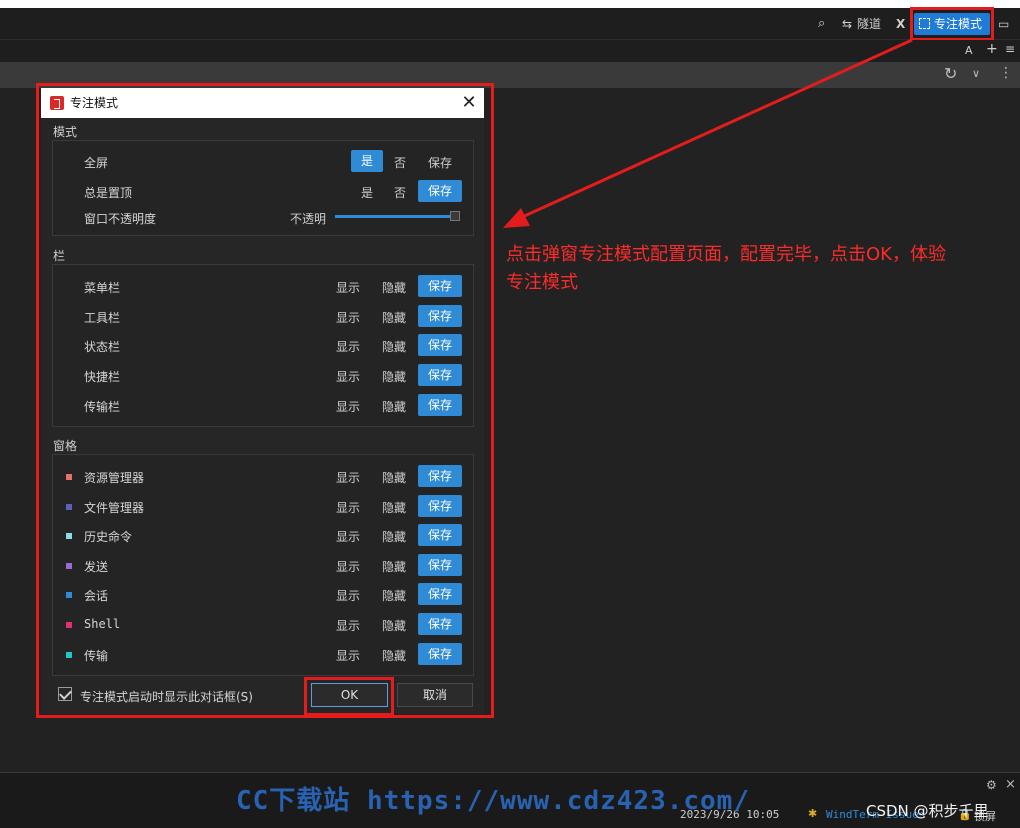 This screenshot has height=828, width=1020. Describe the element at coordinates (493, 801) in the screenshot. I see `watermark: CC下载站 https://www.cdz423.com/` at that location.